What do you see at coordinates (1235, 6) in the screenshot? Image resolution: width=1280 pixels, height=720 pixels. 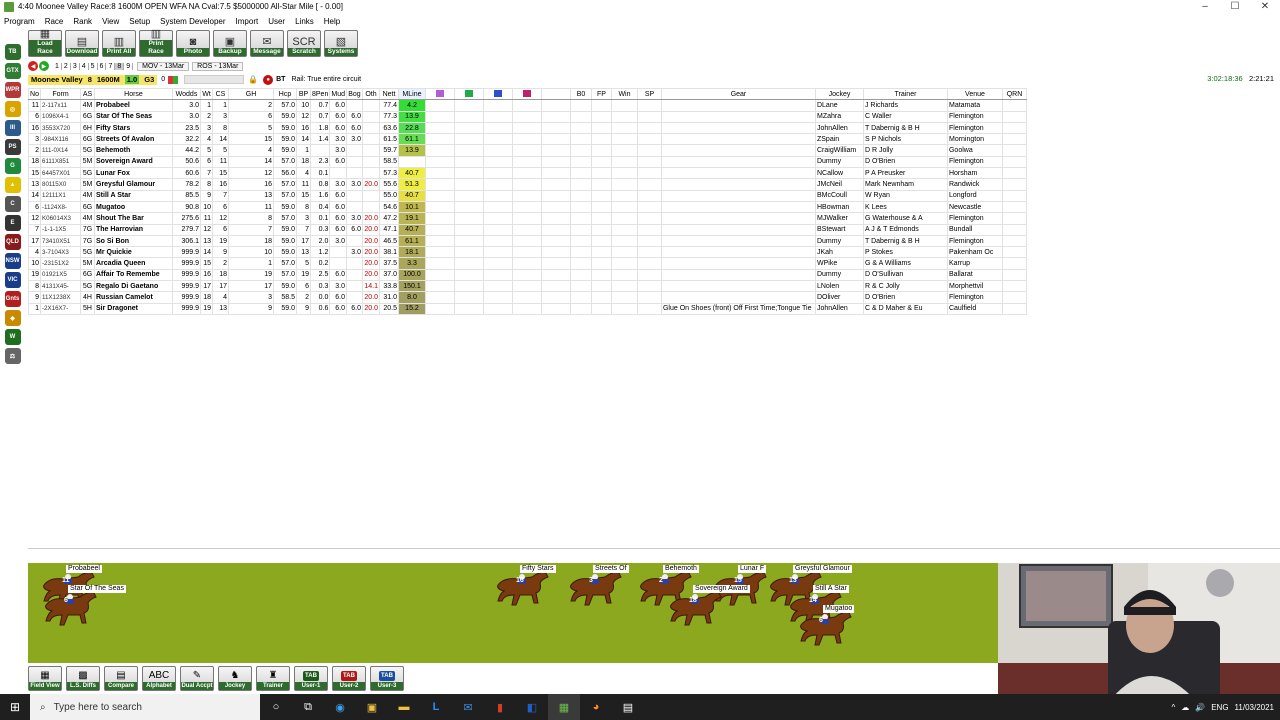 I see `maximize-button: ☐` at bounding box center [1235, 6].